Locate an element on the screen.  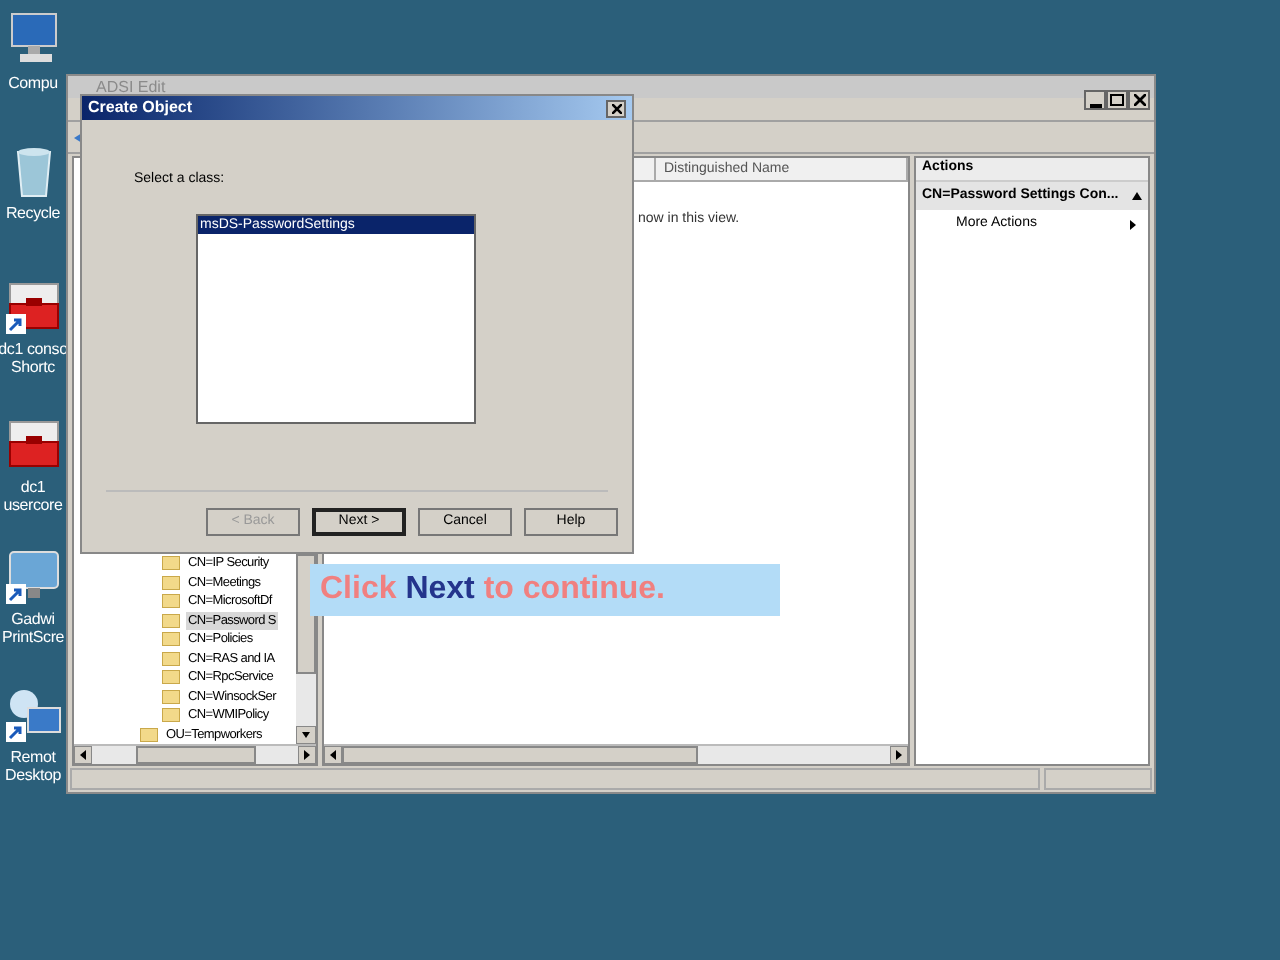
minimize-icon is located at coordinates (1095, 106).